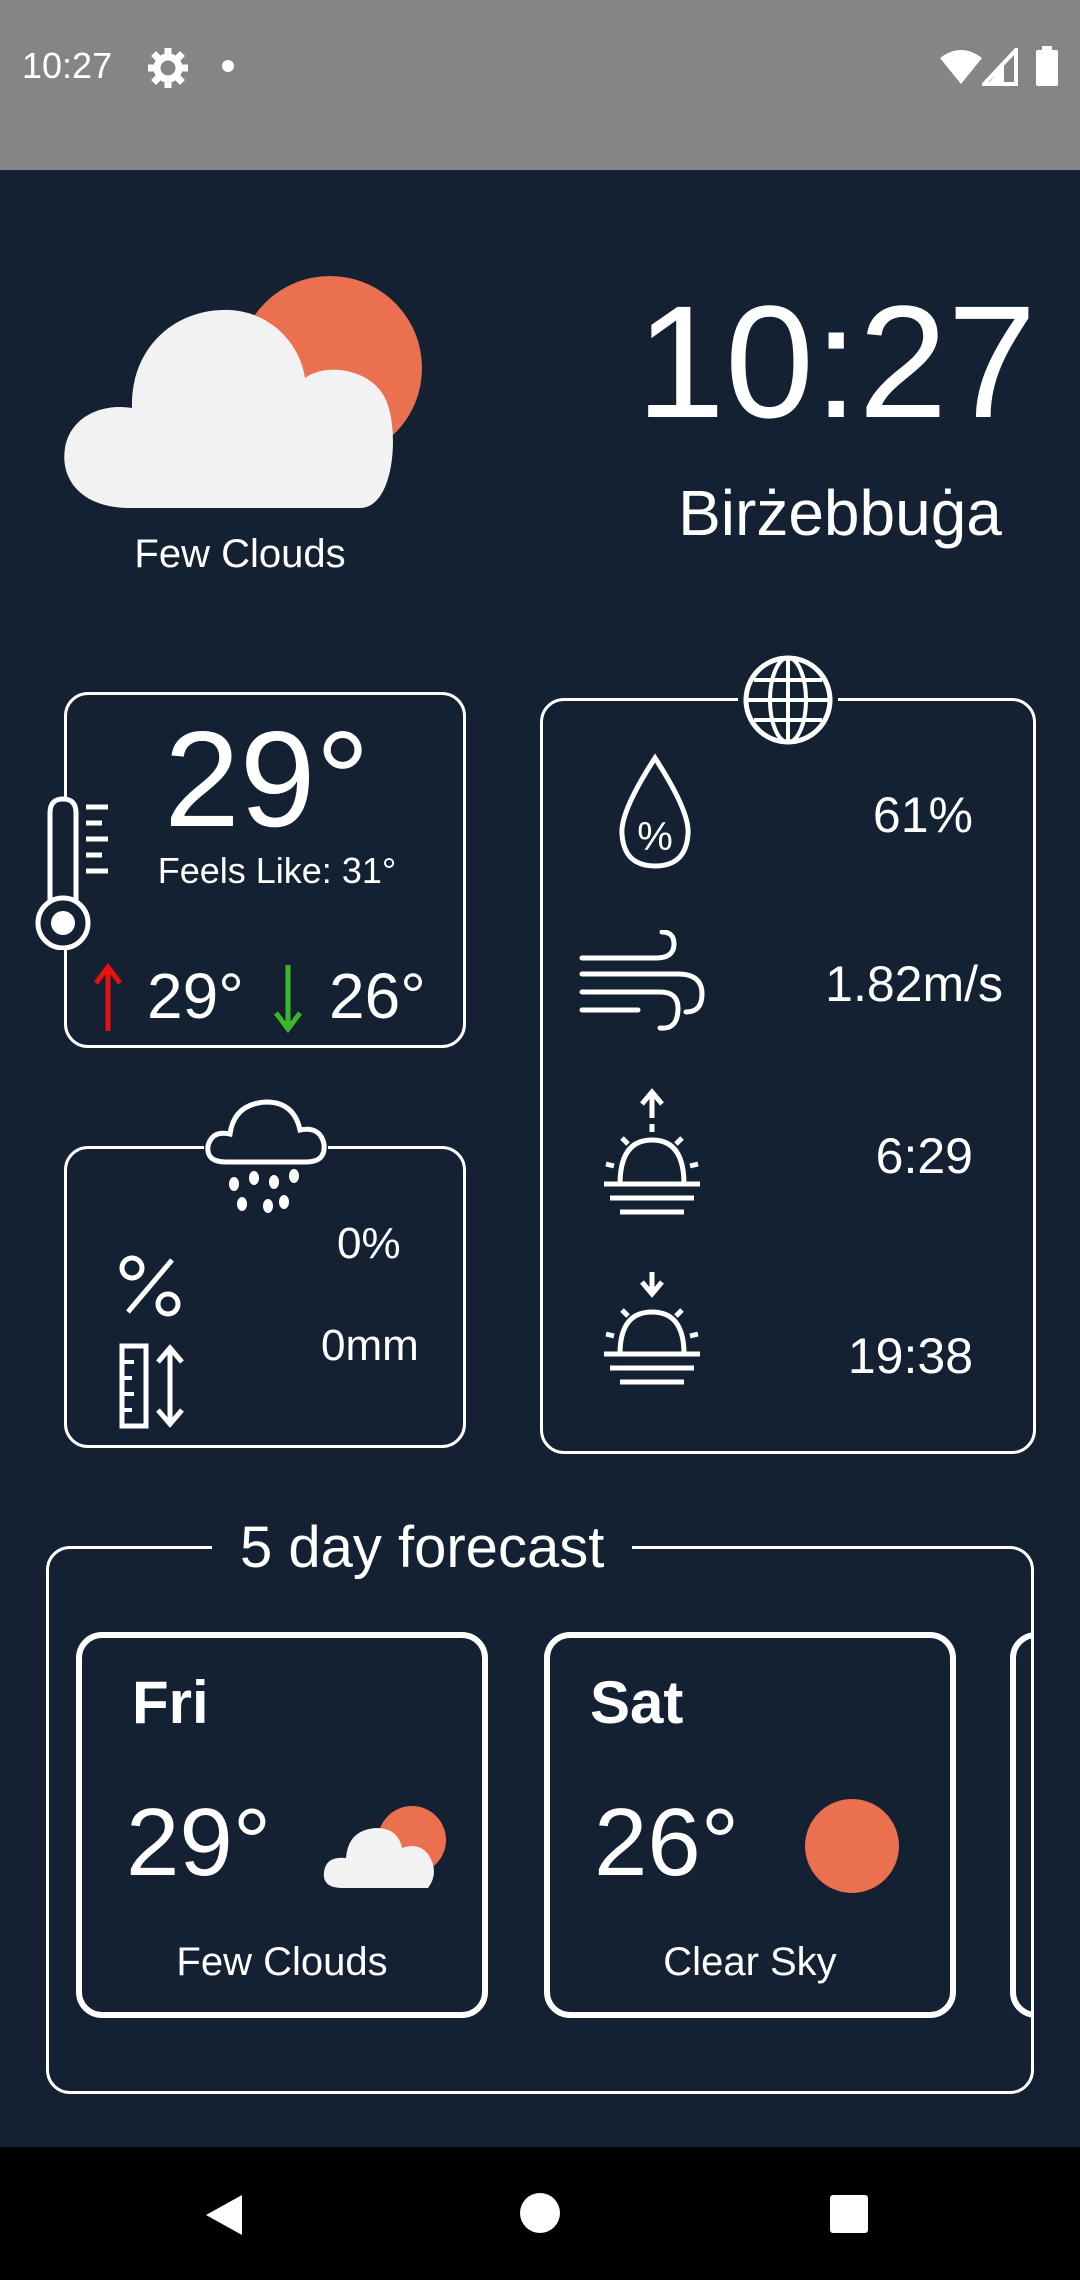  I want to click on navigation-bar, so click(540, 2213).